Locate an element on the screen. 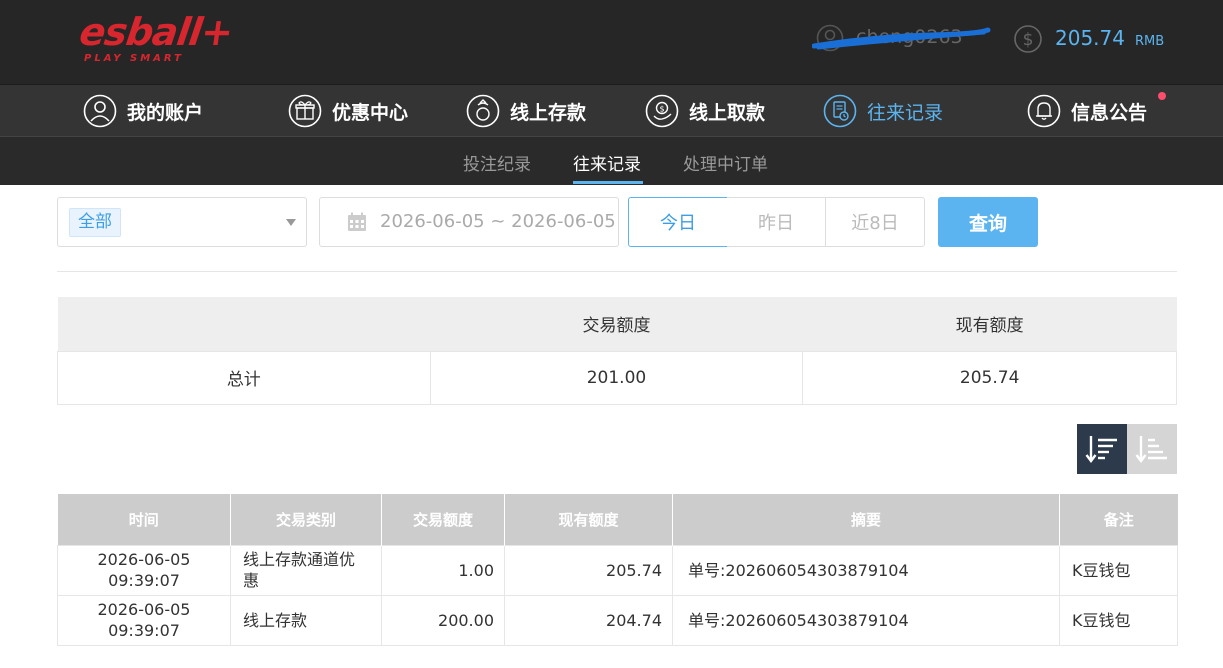  summary-current-balance: 205.74 is located at coordinates (989, 377).